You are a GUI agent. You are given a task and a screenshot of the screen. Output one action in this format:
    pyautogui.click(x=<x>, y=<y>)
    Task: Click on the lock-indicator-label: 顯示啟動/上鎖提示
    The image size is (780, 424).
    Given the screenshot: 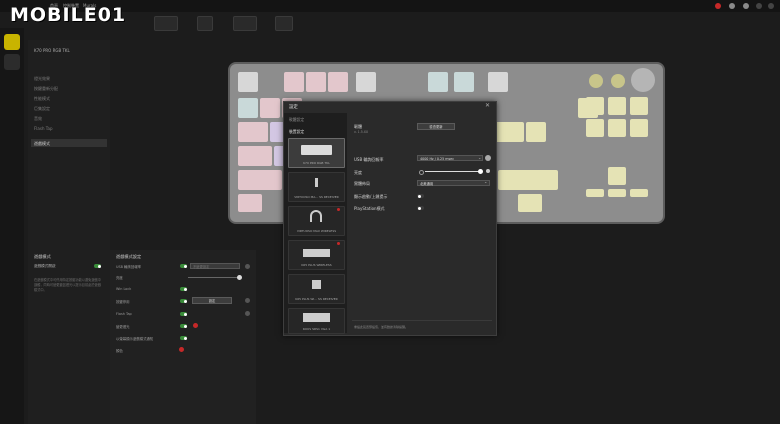 What is the action you would take?
    pyautogui.click(x=371, y=196)
    